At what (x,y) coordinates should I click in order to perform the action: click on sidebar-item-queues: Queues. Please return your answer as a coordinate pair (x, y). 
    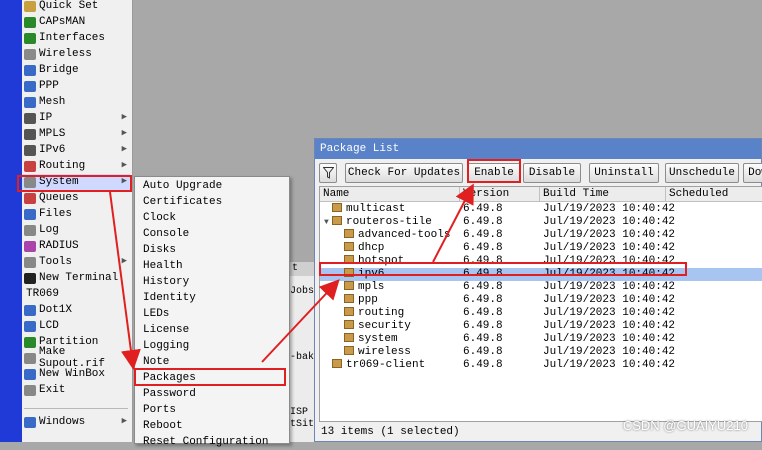
    Looking at the image, I should click on (76, 198).